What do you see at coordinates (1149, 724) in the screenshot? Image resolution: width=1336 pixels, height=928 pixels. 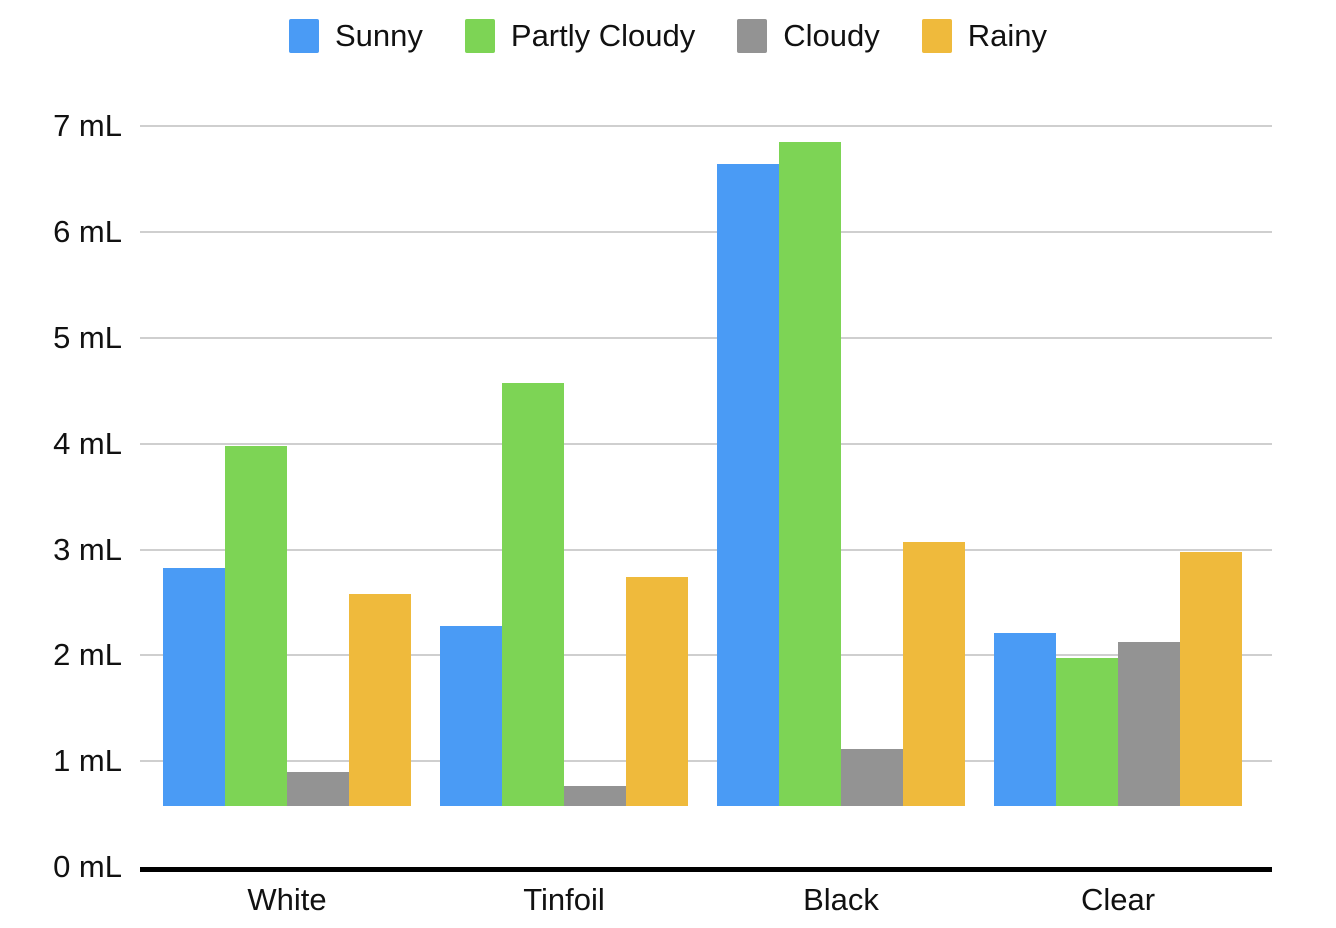 I see `bar-clear-cloudy` at bounding box center [1149, 724].